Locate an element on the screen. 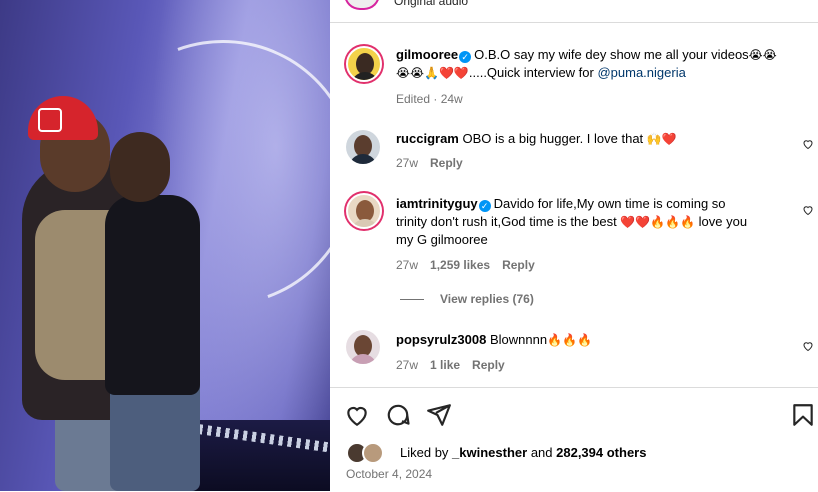 This screenshot has width=818, height=492. comment-meta: 27w 1 like Reply is located at coordinates (450, 365).